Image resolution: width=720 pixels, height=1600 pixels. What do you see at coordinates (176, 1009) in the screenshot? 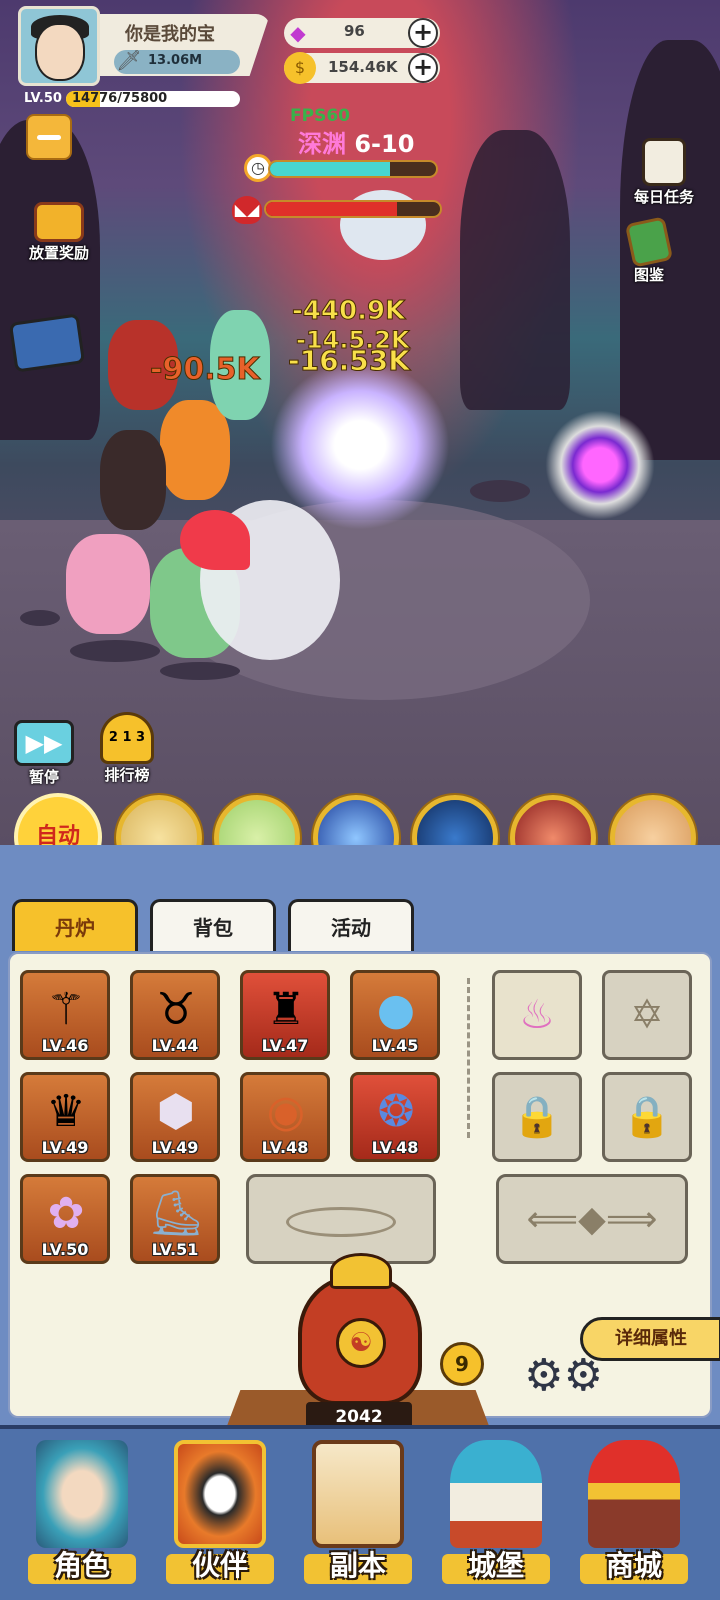
I see `horned-helmet-icon: ♉` at bounding box center [176, 1009].